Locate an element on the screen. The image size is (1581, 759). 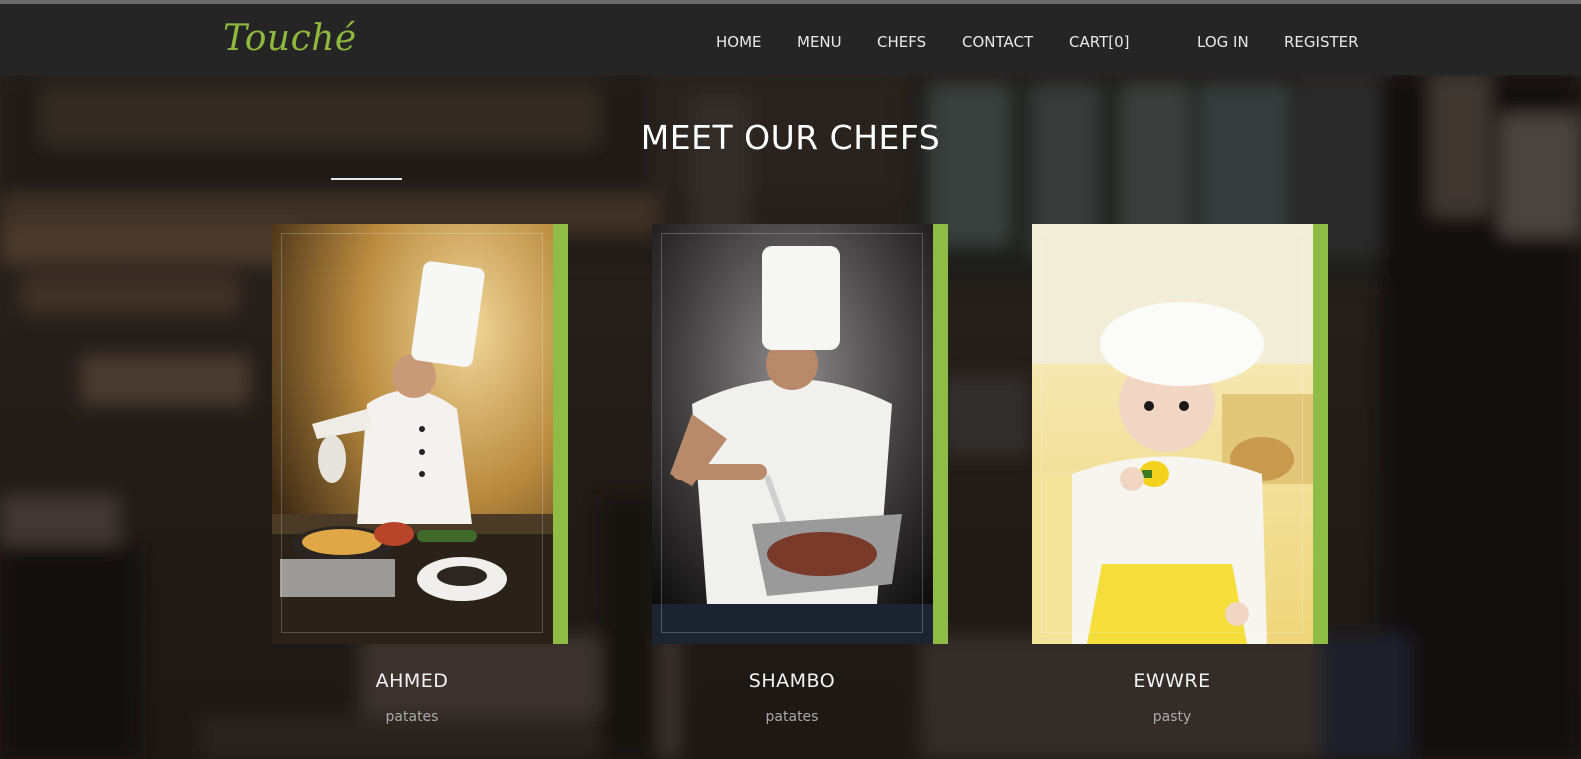
brand-logo: Touché is located at coordinates (290, 38).